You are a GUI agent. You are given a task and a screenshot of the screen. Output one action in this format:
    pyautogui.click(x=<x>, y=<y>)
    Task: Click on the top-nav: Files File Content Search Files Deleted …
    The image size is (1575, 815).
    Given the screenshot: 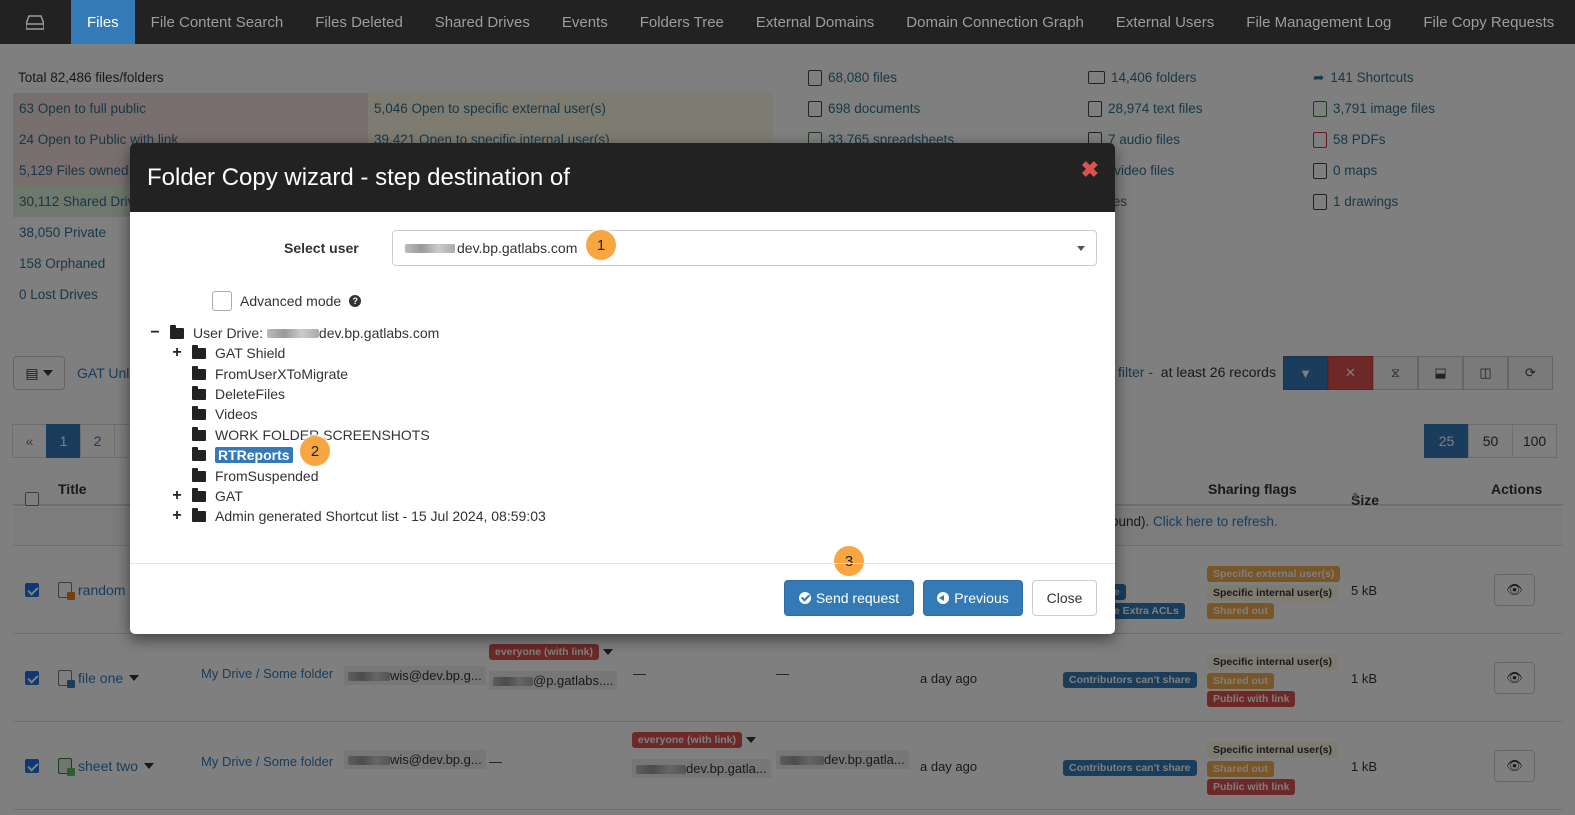 What is the action you would take?
    pyautogui.click(x=787, y=22)
    